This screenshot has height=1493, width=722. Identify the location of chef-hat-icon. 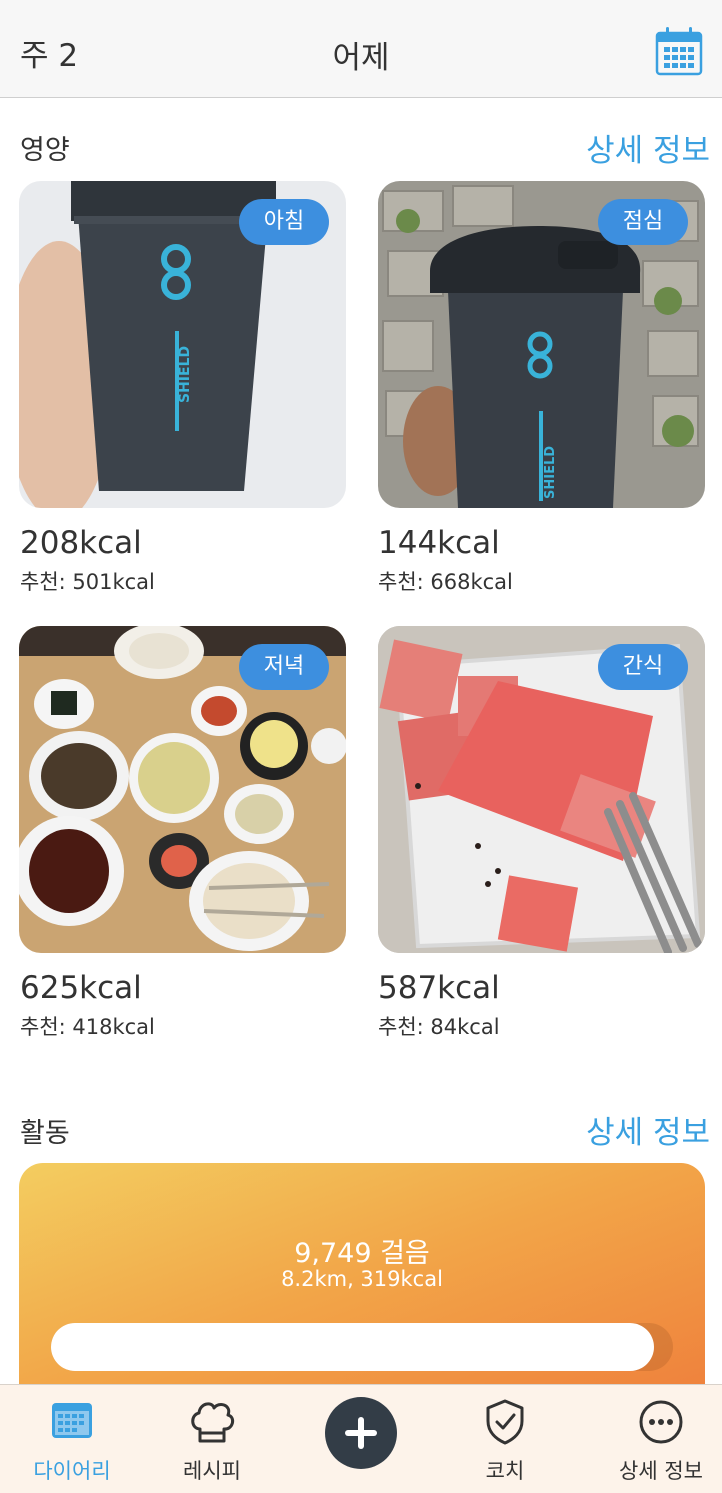
(213, 1422).